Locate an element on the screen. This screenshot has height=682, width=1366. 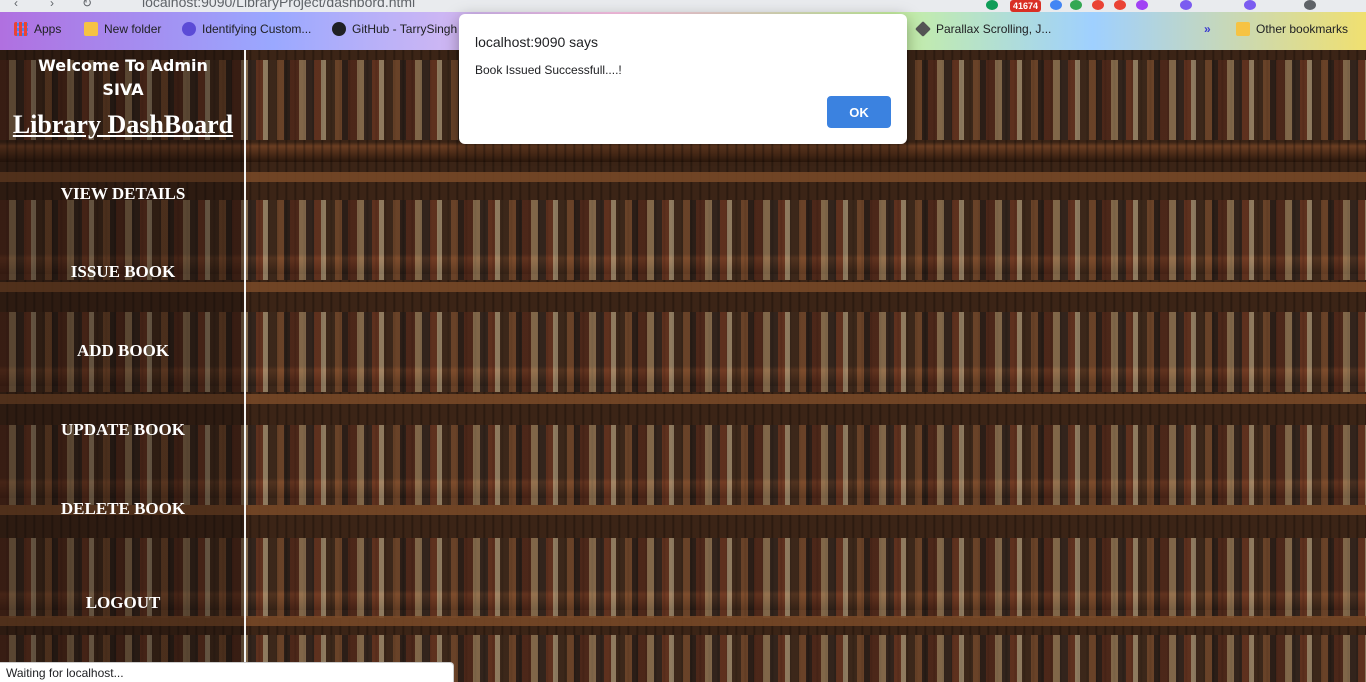
nav-view-details: VIEW DETAILS is located at coordinates (123, 194).